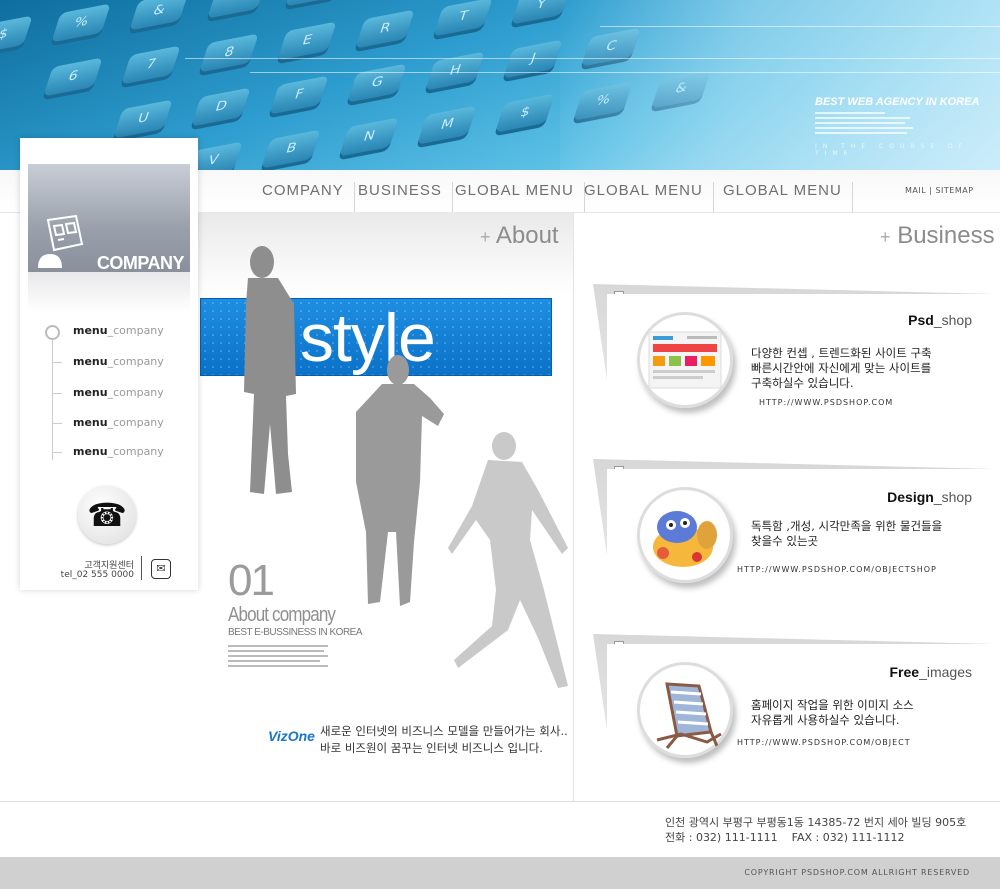 The height and width of the screenshot is (889, 1000). I want to click on keyboard-key: T, so click(463, 18).